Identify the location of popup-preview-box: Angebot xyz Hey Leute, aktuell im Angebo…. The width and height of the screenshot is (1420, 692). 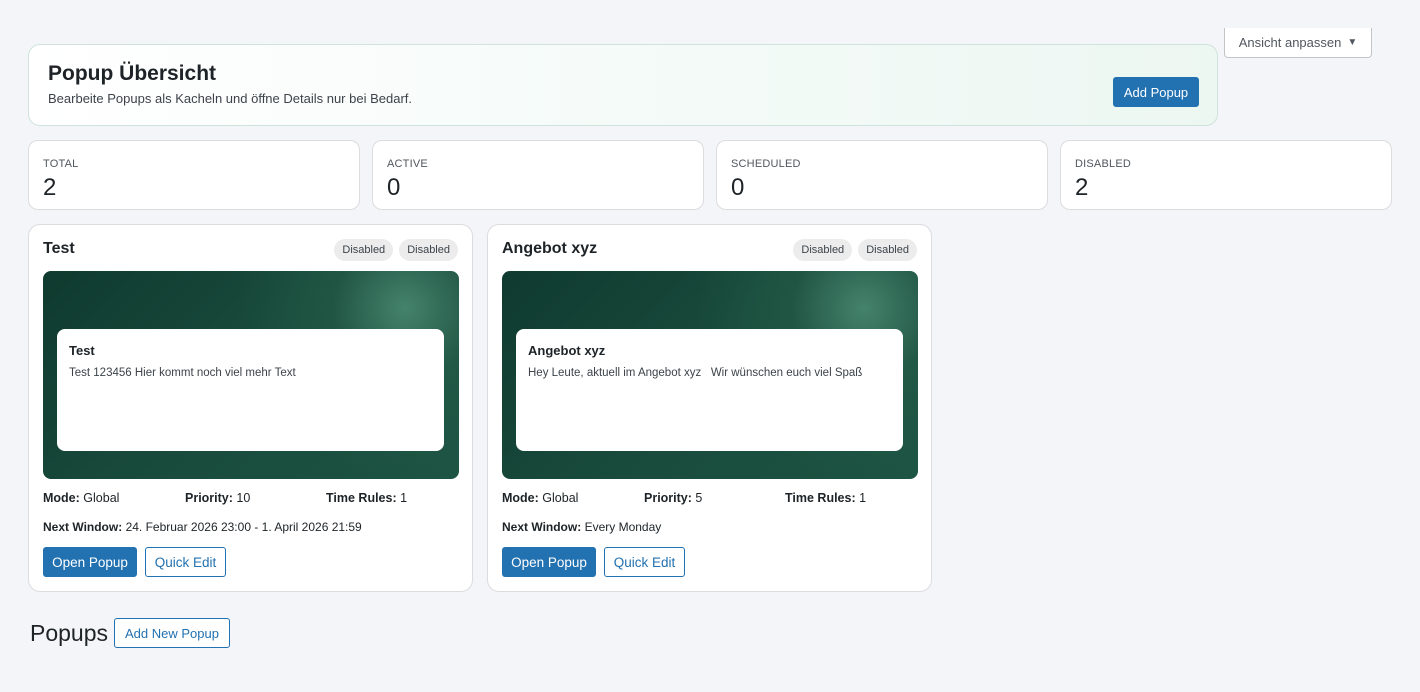
(709, 390).